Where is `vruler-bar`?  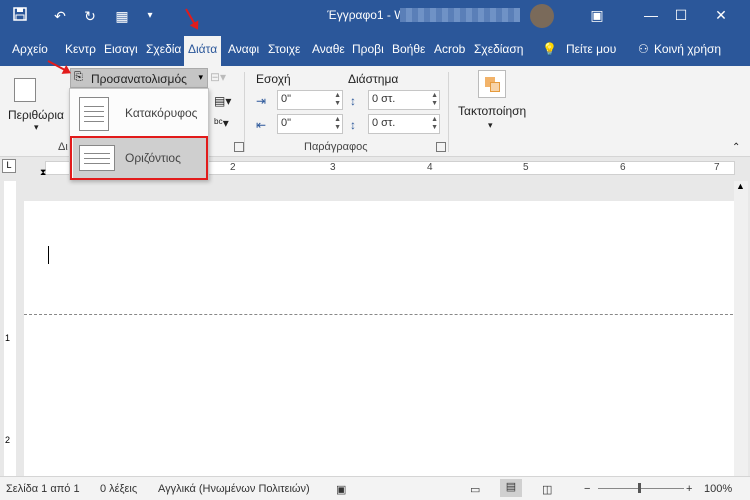 vruler-bar is located at coordinates (10, 328).